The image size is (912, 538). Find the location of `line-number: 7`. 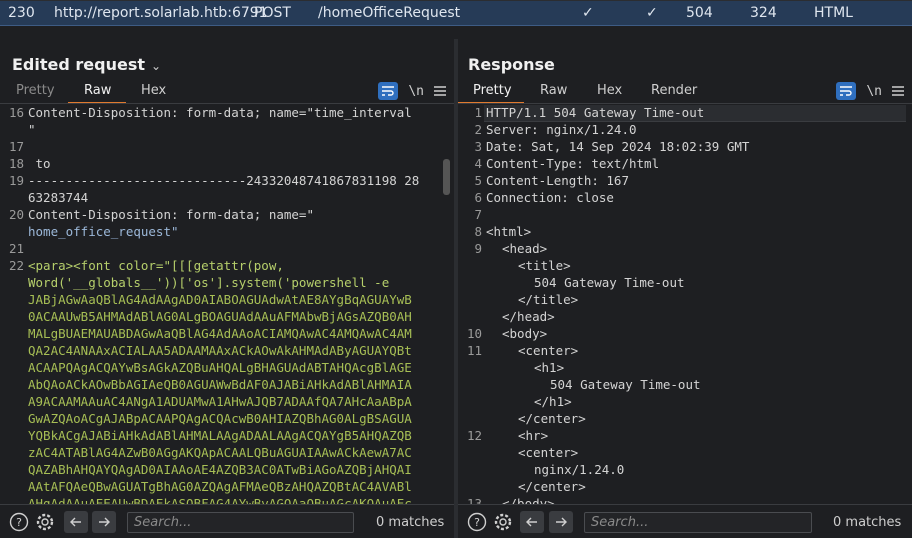

line-number: 7 is located at coordinates (478, 214).